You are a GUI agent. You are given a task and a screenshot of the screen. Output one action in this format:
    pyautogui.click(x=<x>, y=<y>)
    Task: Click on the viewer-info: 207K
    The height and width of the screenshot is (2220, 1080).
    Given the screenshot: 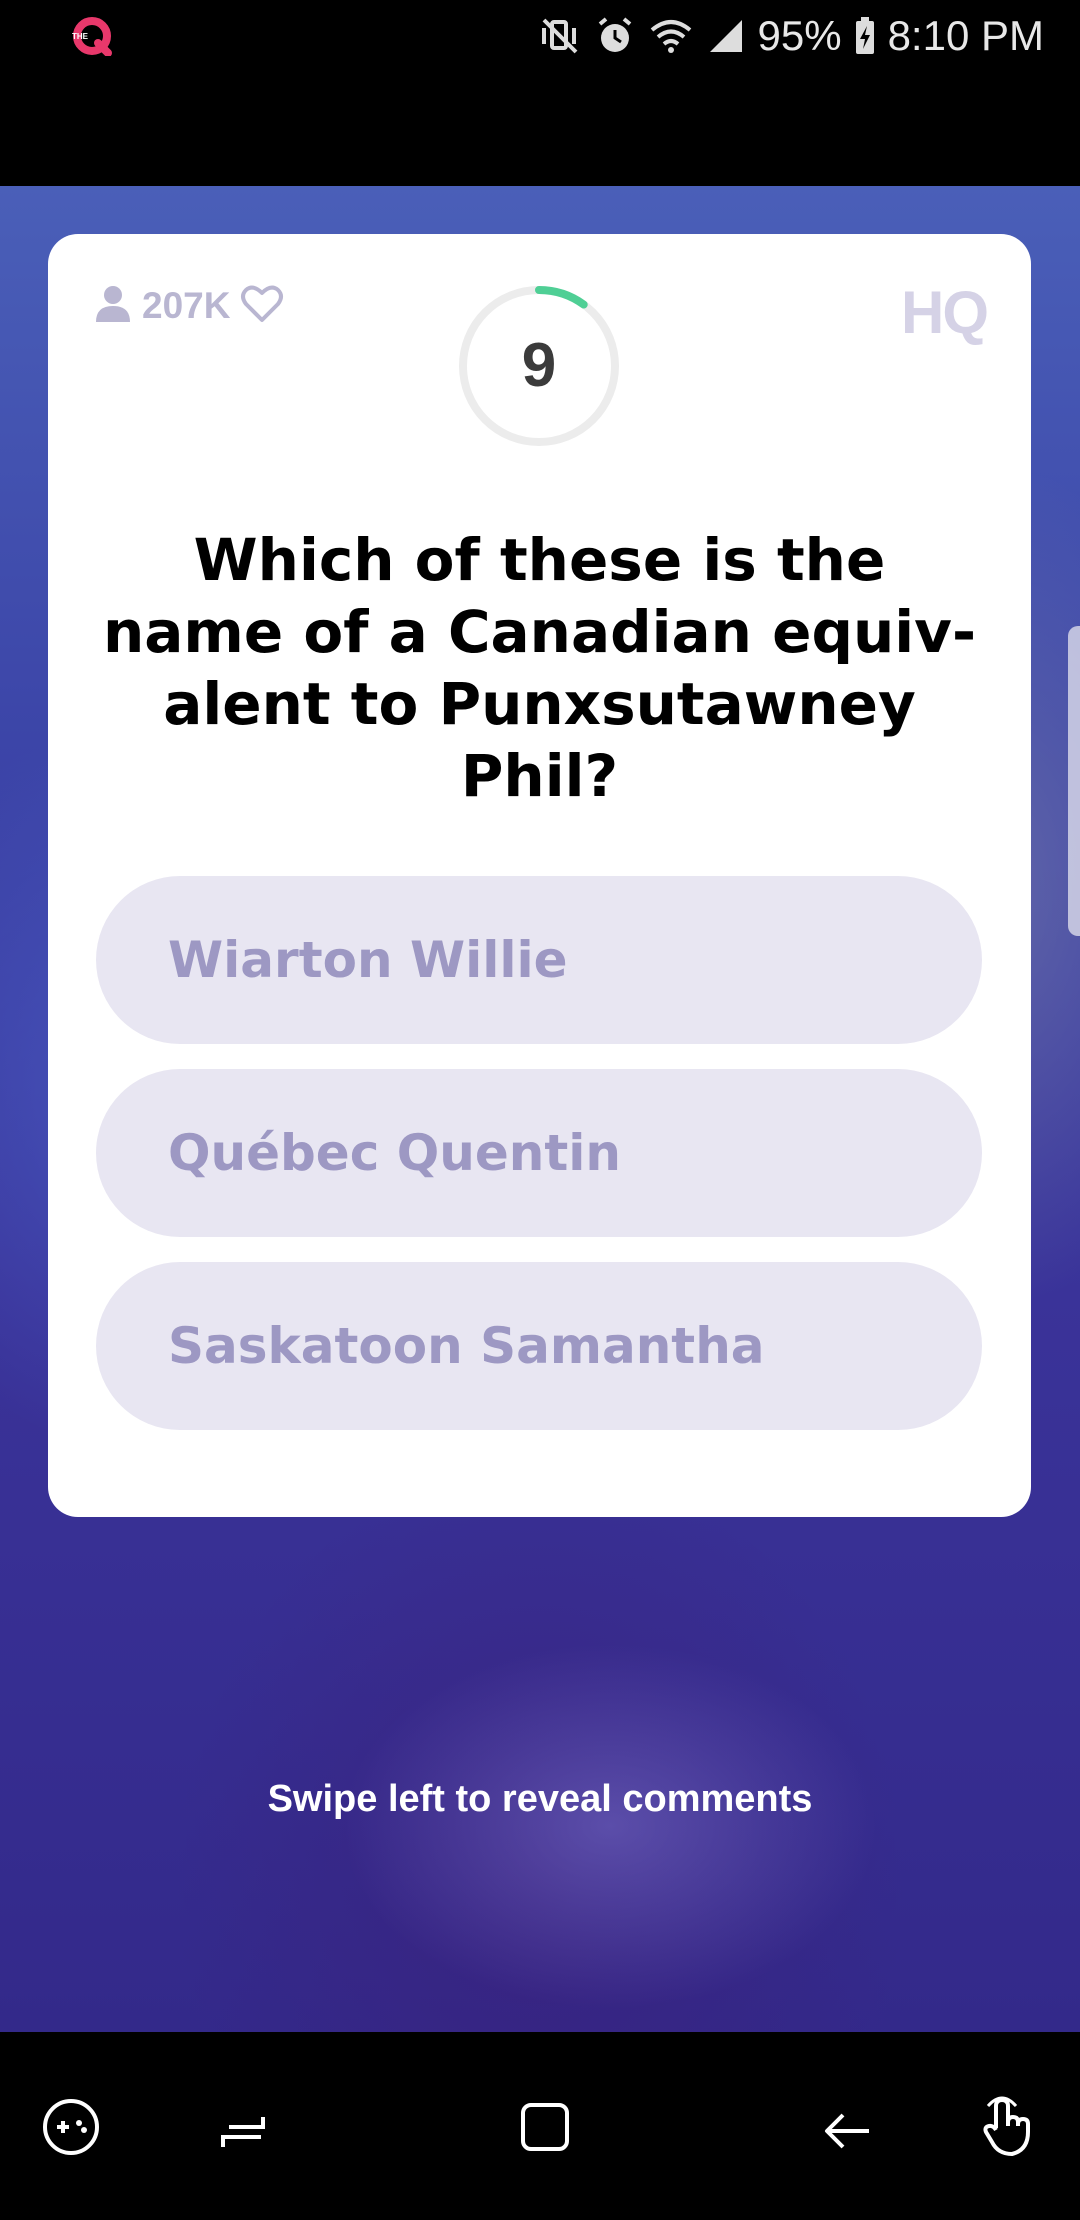 What is the action you would take?
    pyautogui.click(x=189, y=306)
    